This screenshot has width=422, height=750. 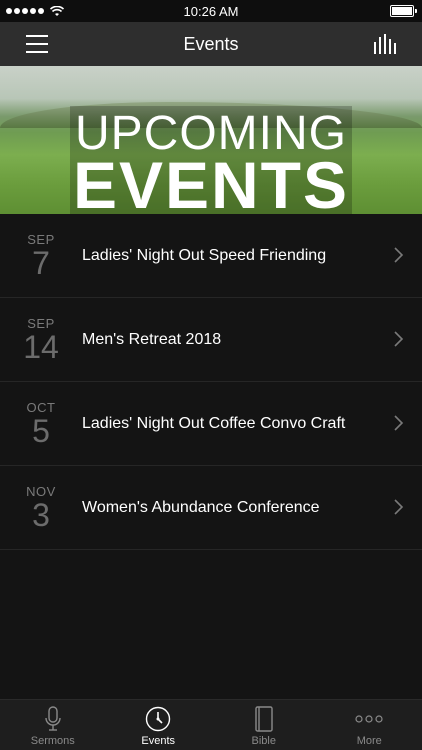 I want to click on hamburger-menu-icon, so click(x=37, y=44).